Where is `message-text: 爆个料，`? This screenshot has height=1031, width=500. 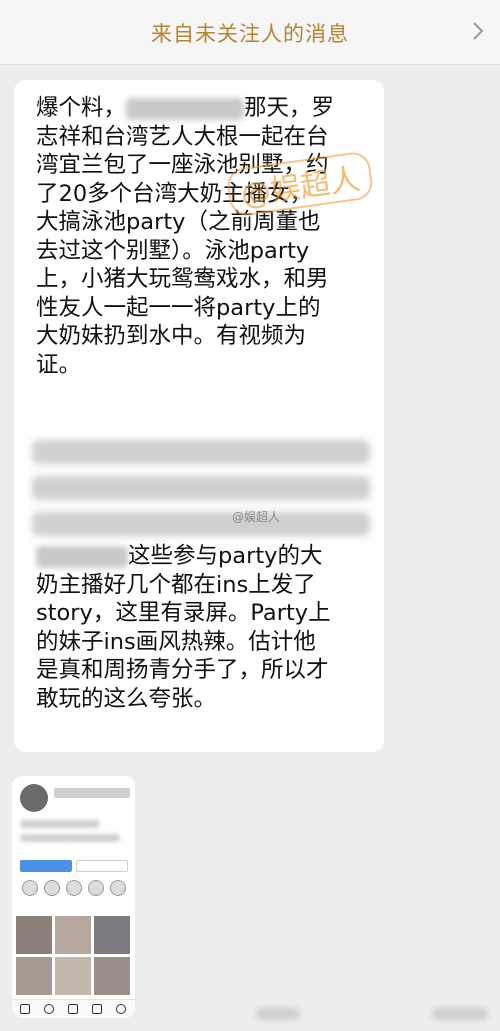
message-text: 爆个料， is located at coordinates (81, 108).